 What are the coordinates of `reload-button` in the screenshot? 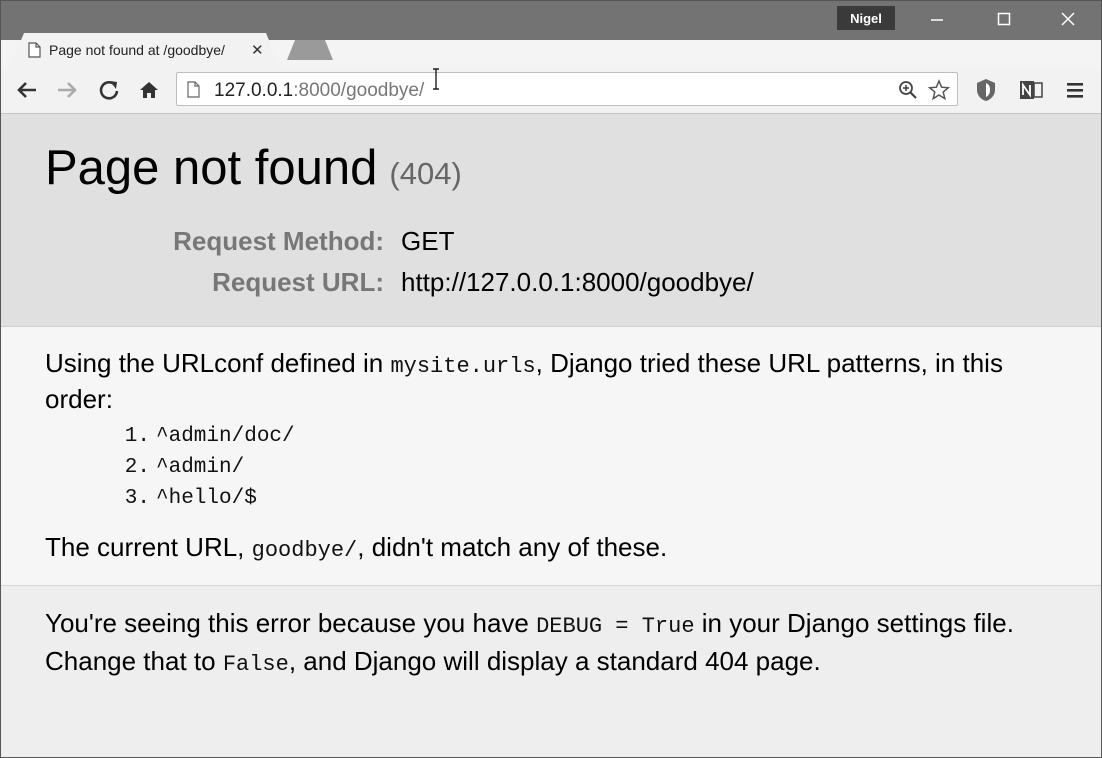 It's located at (109, 90).